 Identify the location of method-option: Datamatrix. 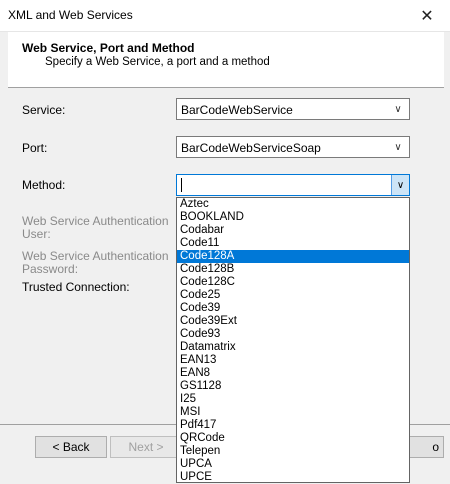
(293, 347).